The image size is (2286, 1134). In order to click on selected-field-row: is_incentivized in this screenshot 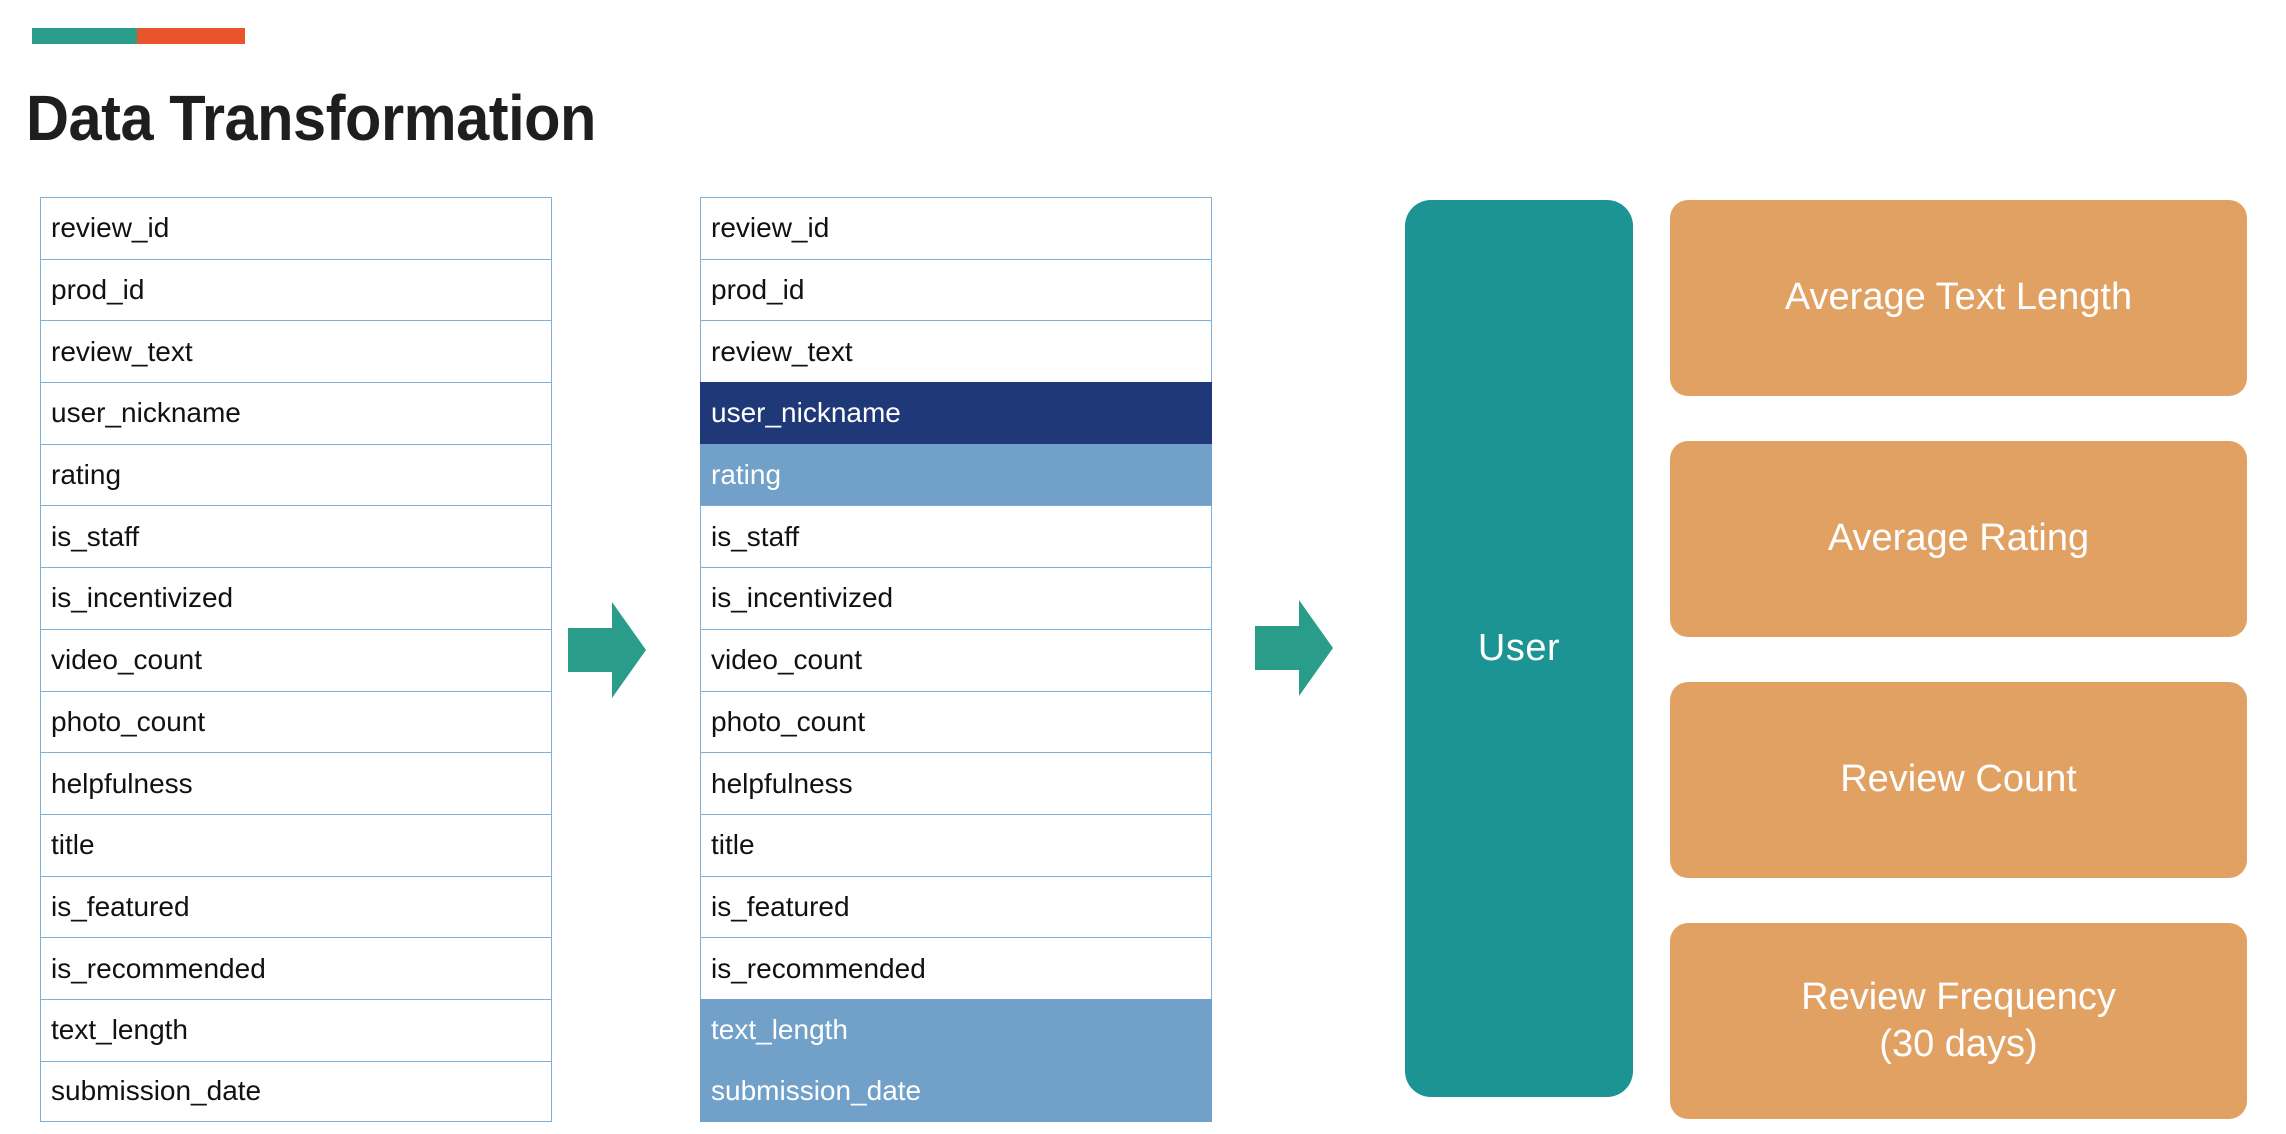, I will do `click(956, 598)`.